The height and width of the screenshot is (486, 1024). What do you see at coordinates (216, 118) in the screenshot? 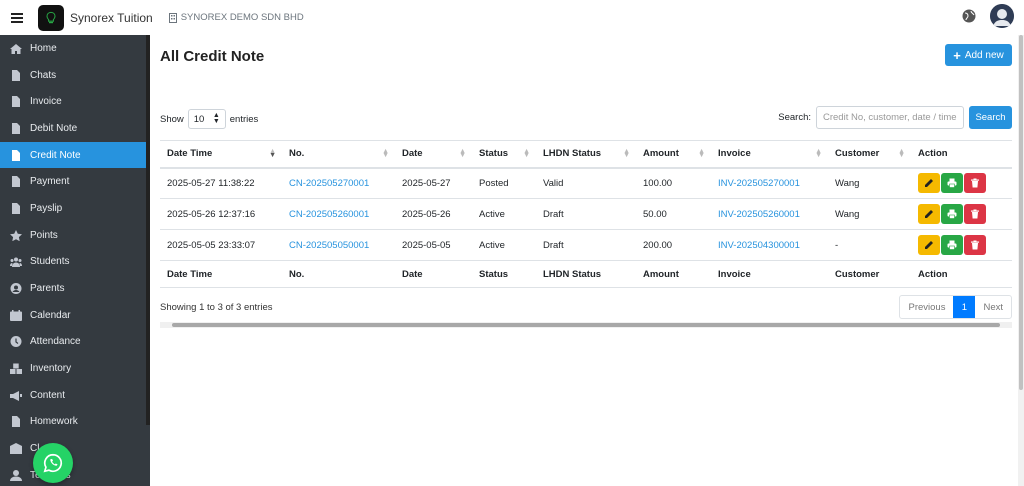
I see `select-caret-icon: ▲ ▼` at bounding box center [216, 118].